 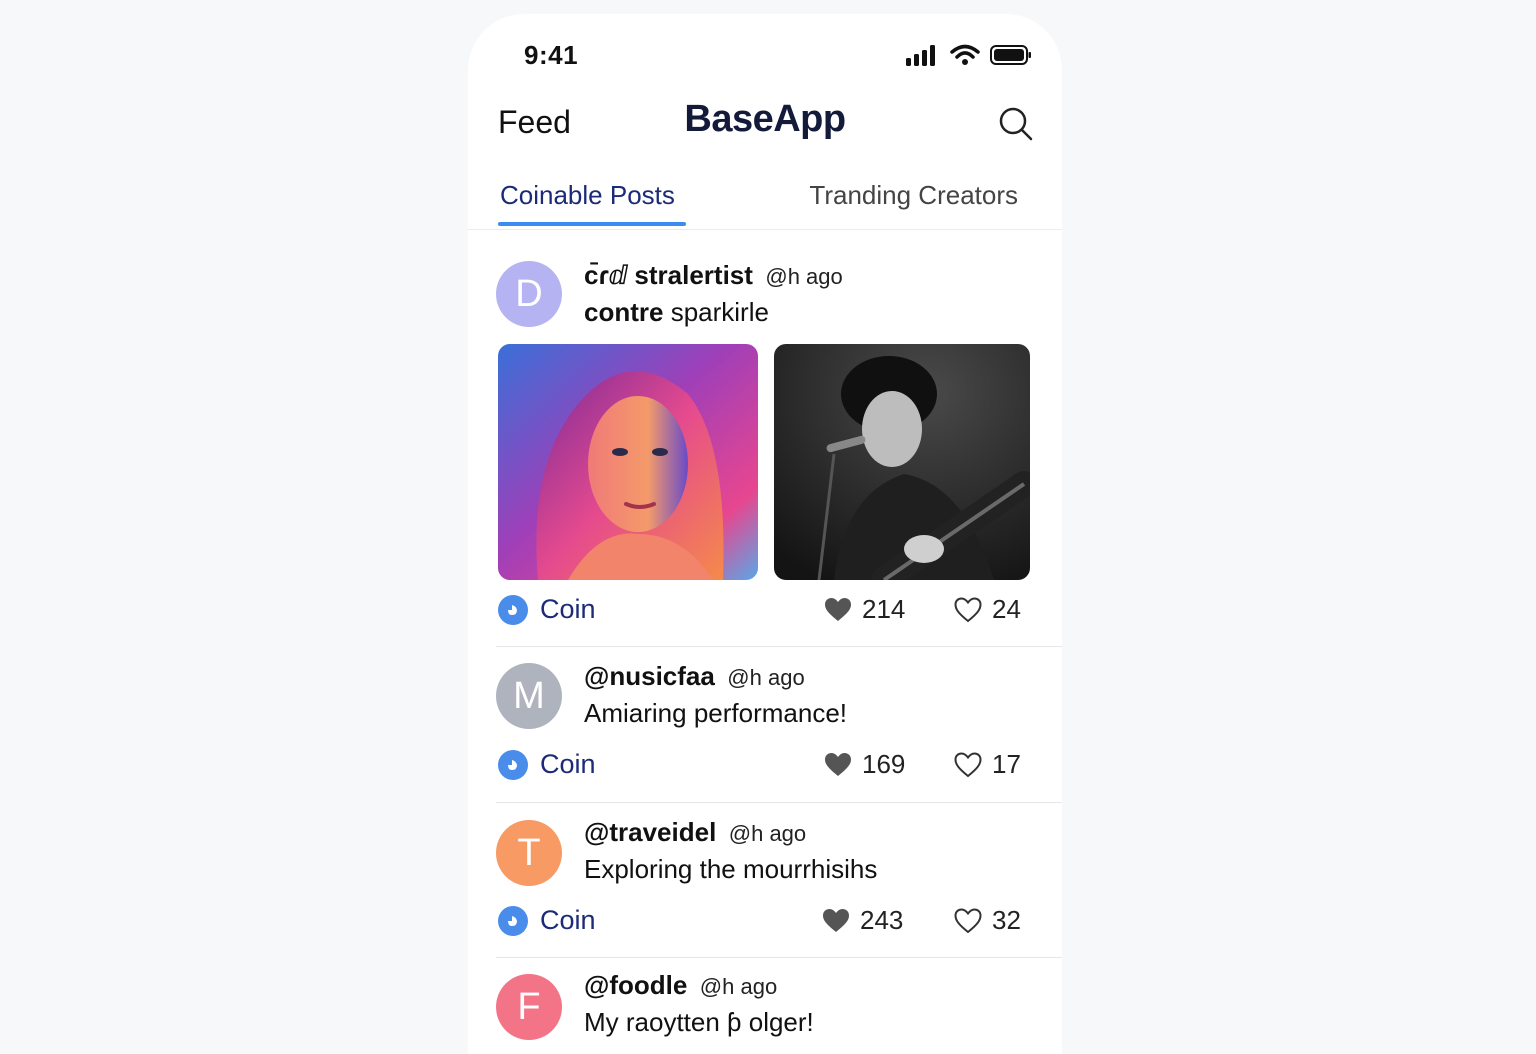 What do you see at coordinates (699, 1004) in the screenshot?
I see `post-header: @foodle @h ago My raoytten ƥ olger!` at bounding box center [699, 1004].